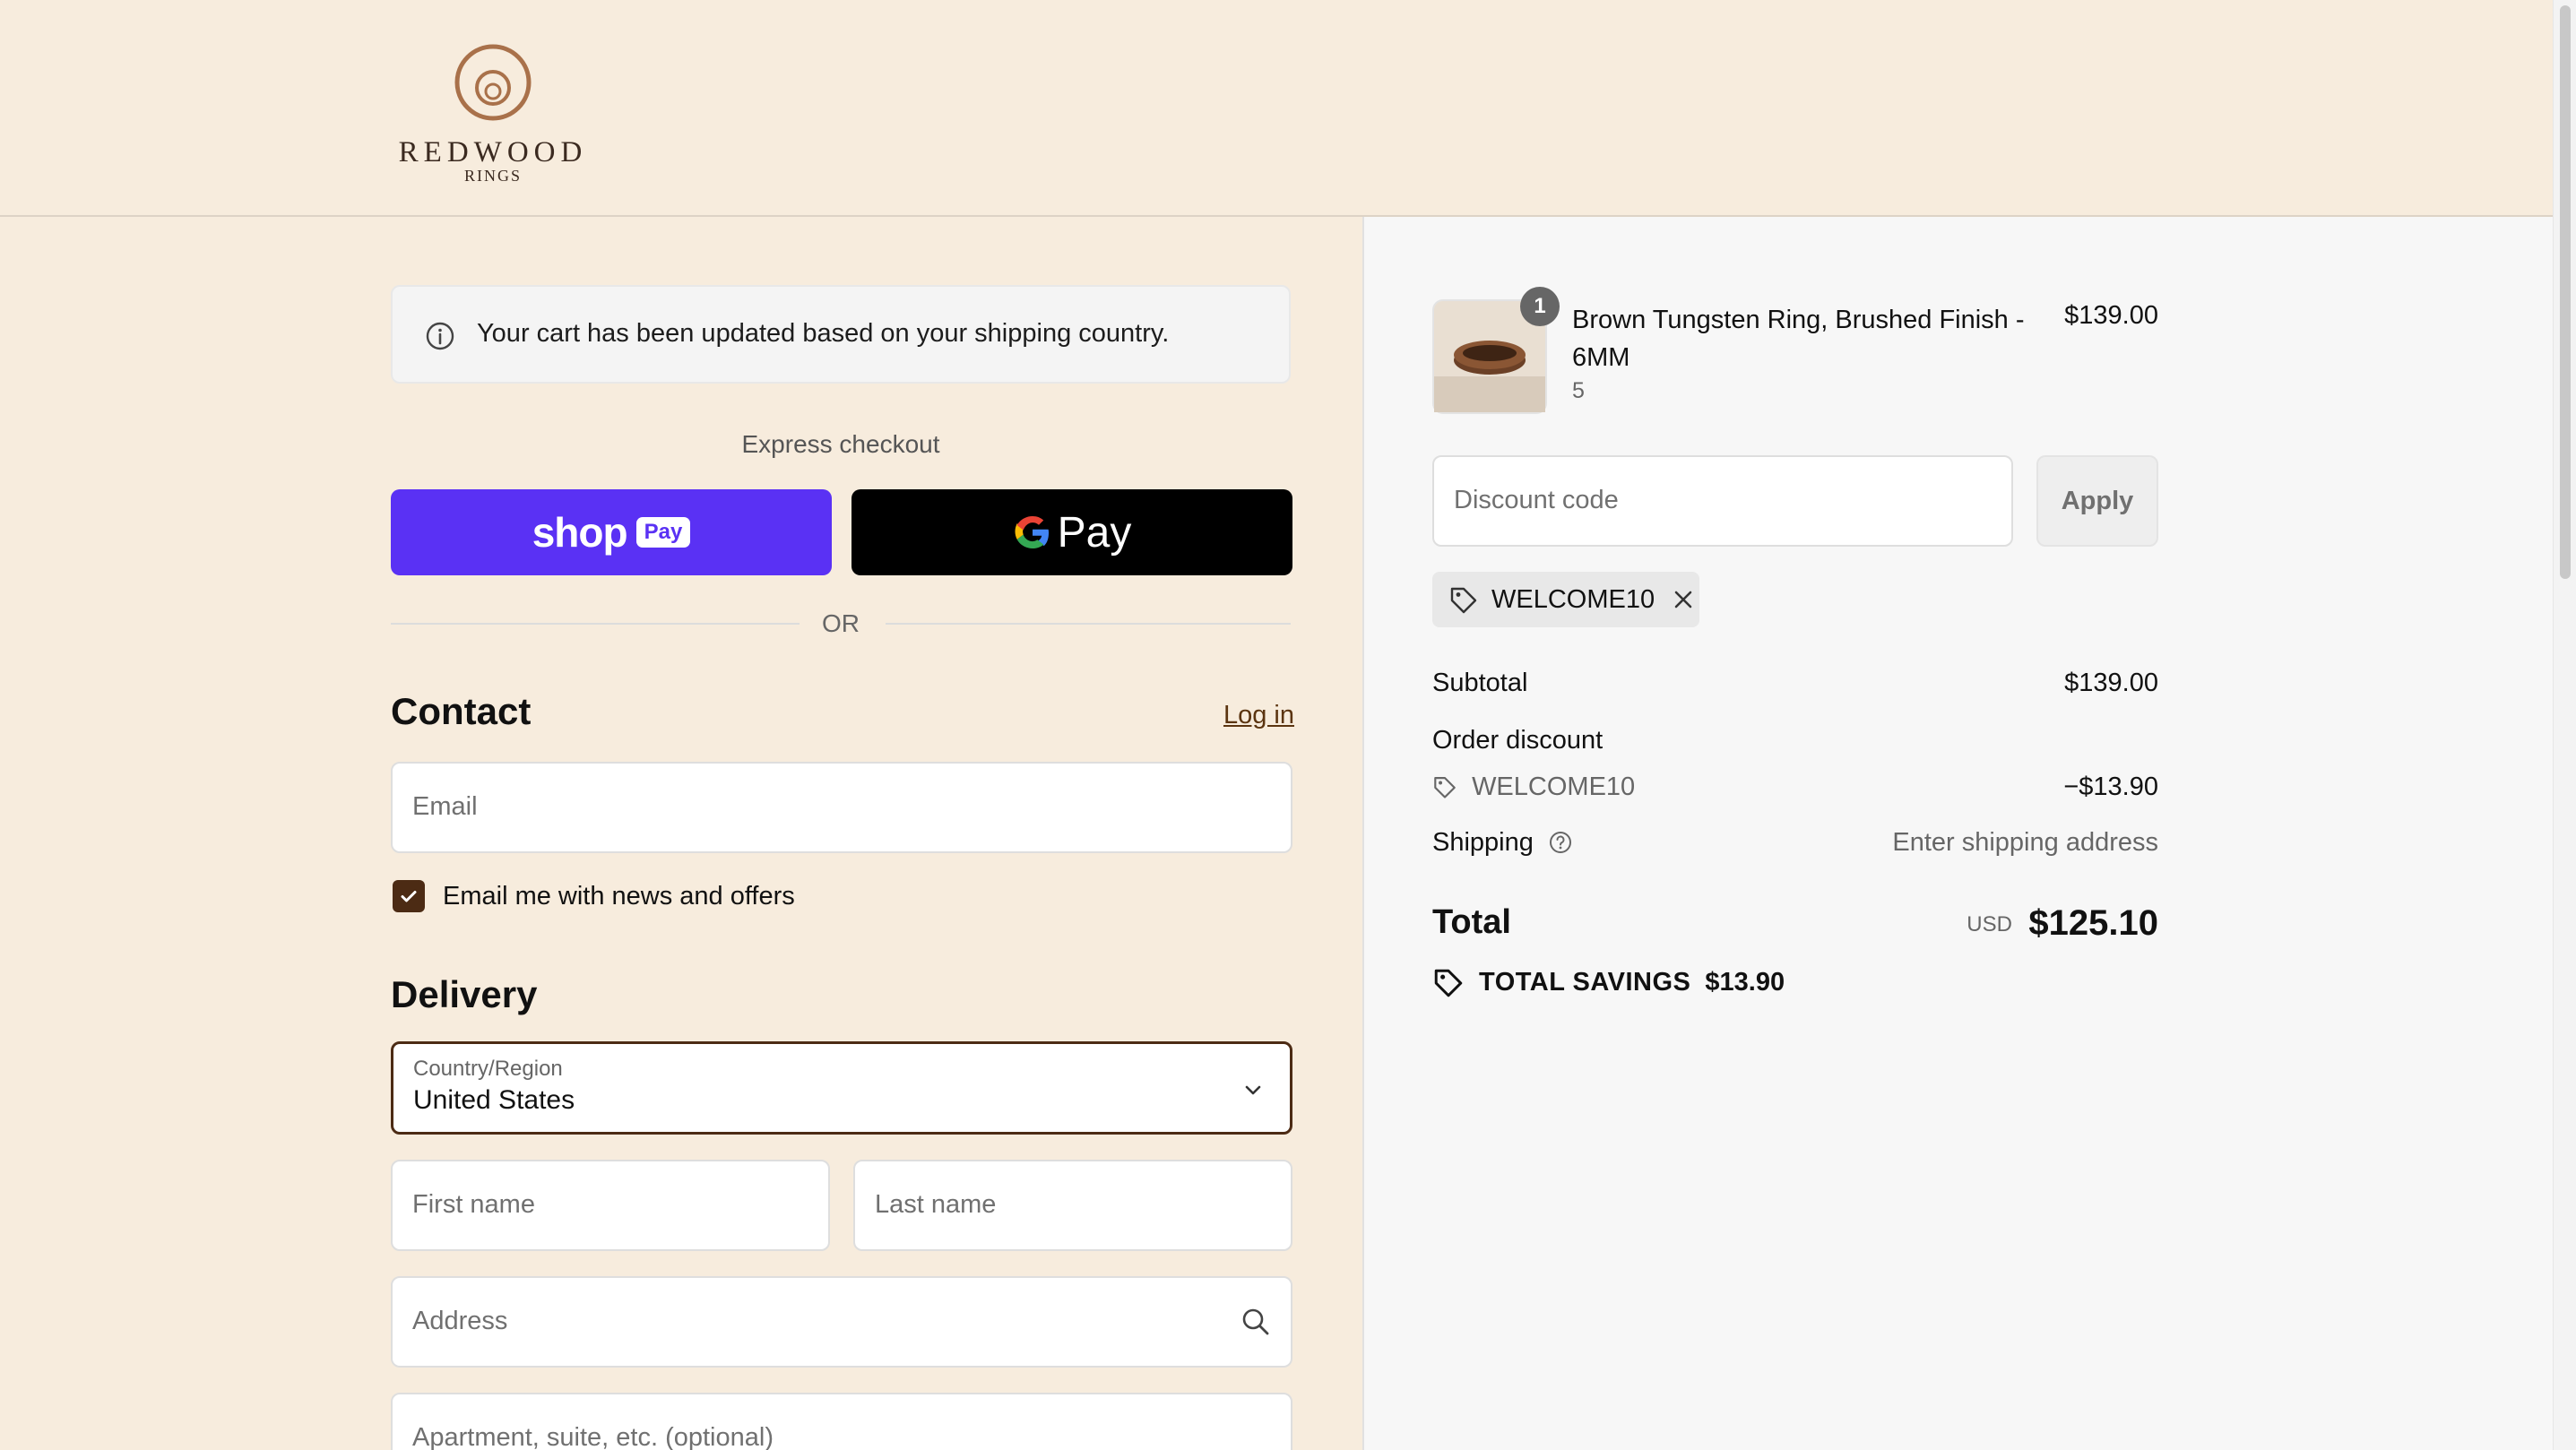 This screenshot has width=2576, height=1450. What do you see at coordinates (493, 82) in the screenshot?
I see `ring-logo-icon` at bounding box center [493, 82].